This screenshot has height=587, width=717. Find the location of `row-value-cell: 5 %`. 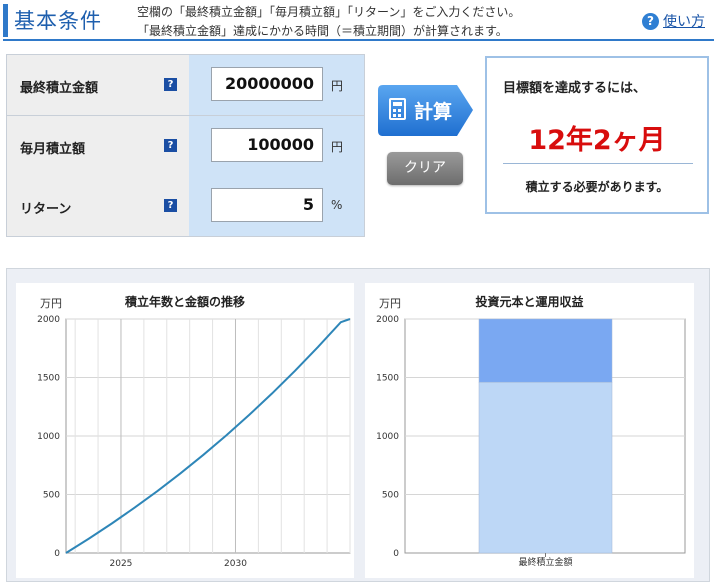

row-value-cell: 5 % is located at coordinates (276, 206).